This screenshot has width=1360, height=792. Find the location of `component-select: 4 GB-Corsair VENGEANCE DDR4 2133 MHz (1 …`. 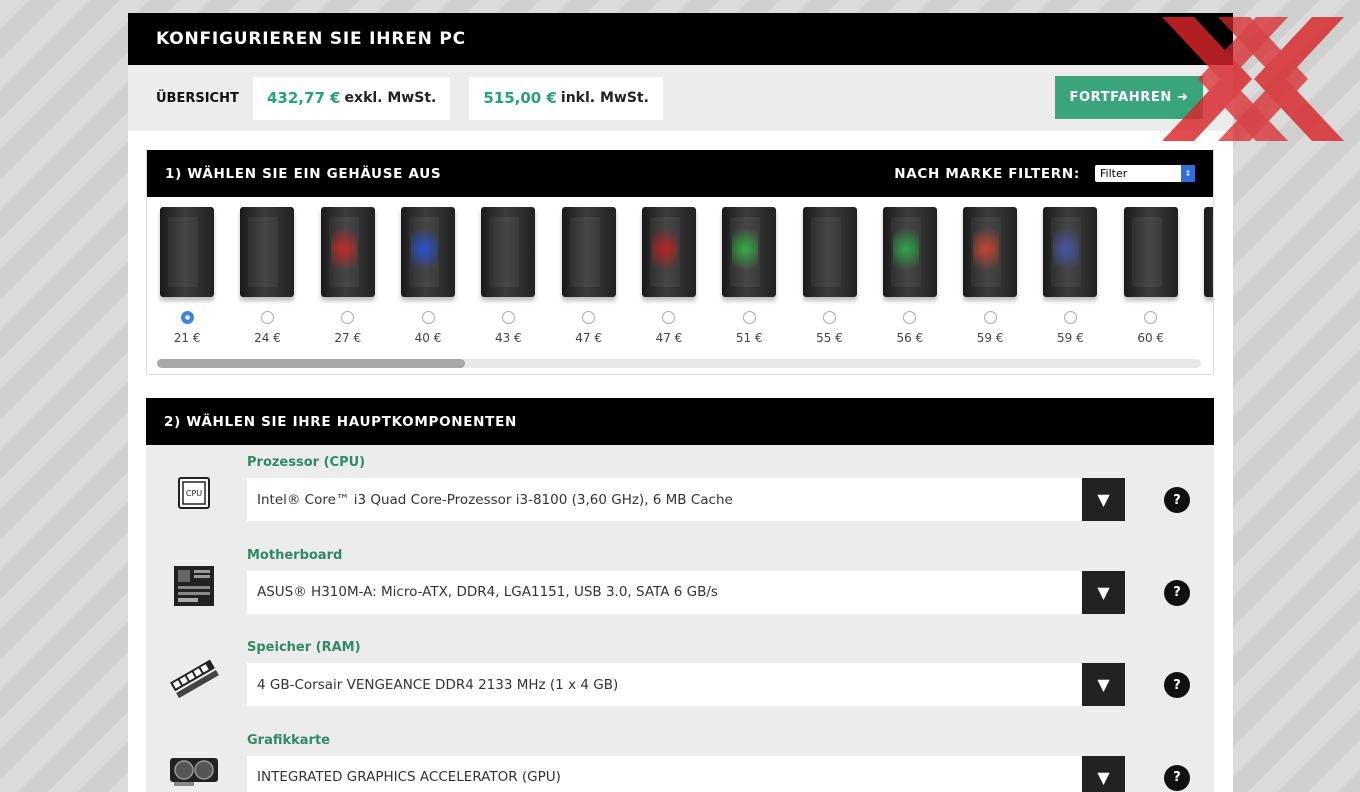

component-select: 4 GB-Corsair VENGEANCE DDR4 2133 MHz (1 … is located at coordinates (686, 684).